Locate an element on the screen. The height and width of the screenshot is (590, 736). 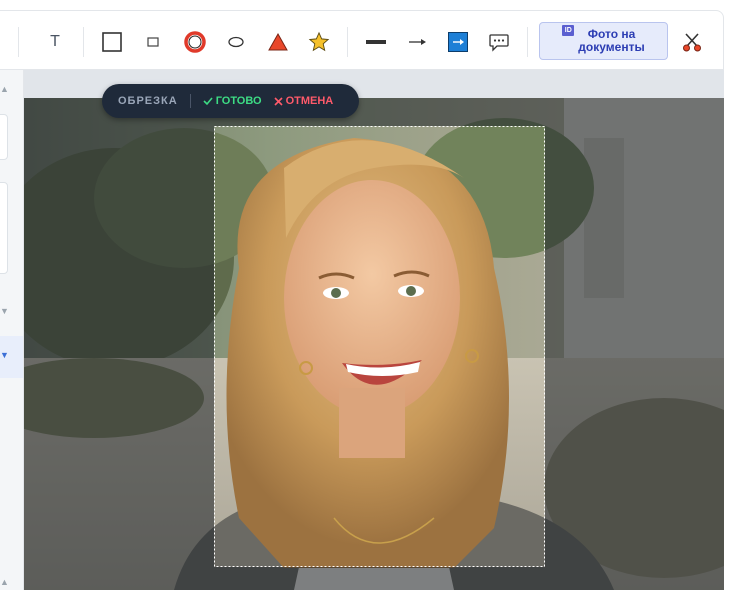
speech-bubble-tool-button is located at coordinates (499, 42).